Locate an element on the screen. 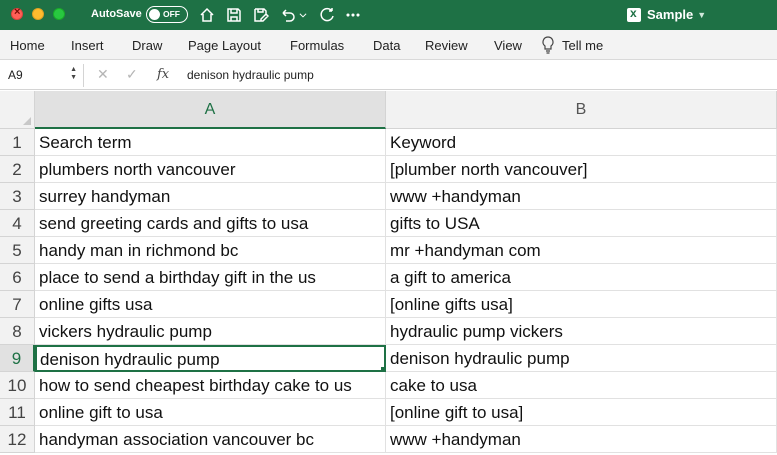  insert-function-button: fx is located at coordinates (163, 74).